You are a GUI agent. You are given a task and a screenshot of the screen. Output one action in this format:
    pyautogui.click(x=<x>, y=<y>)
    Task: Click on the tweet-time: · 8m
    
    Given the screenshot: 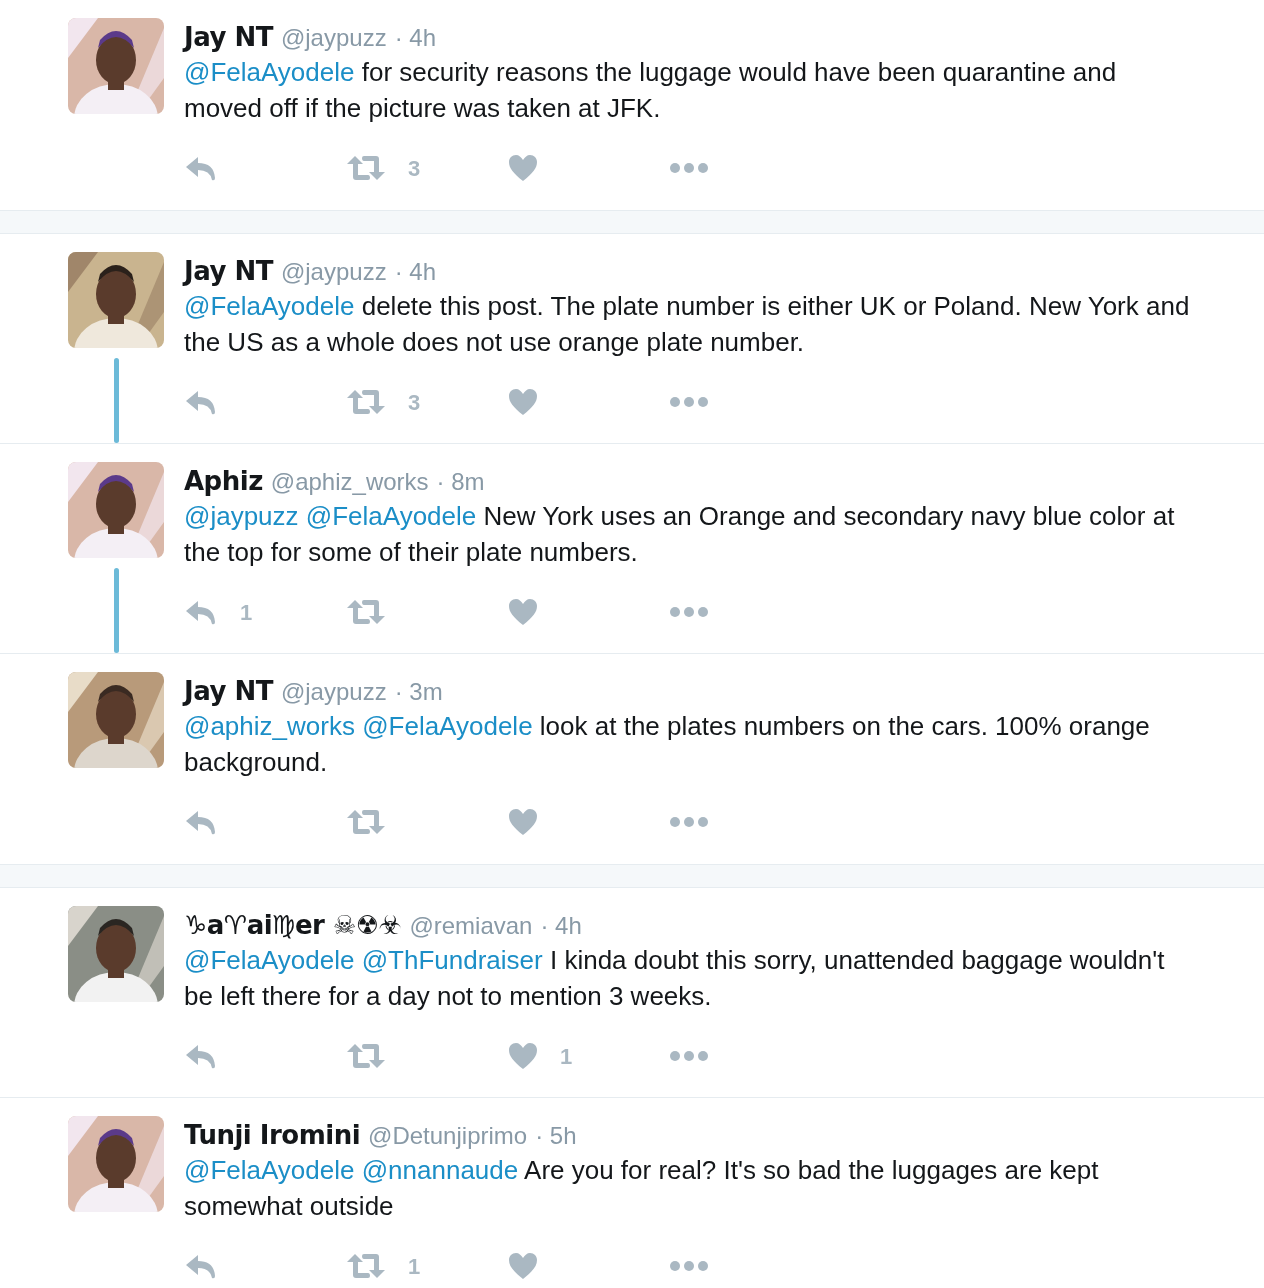 What is the action you would take?
    pyautogui.click(x=460, y=482)
    